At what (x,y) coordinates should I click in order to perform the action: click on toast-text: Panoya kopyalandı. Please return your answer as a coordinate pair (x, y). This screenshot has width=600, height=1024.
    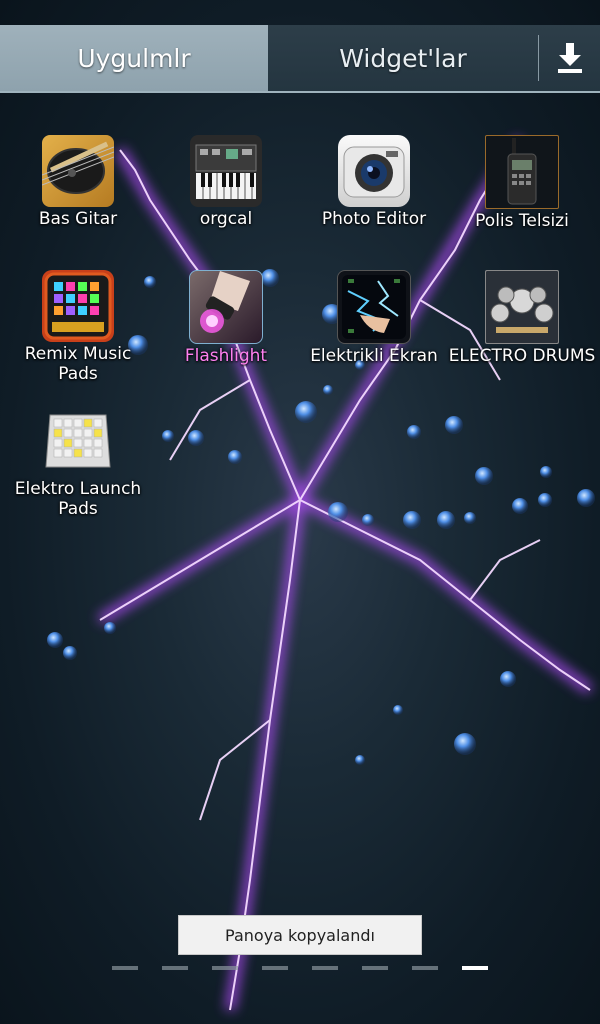
    Looking at the image, I should click on (300, 935).